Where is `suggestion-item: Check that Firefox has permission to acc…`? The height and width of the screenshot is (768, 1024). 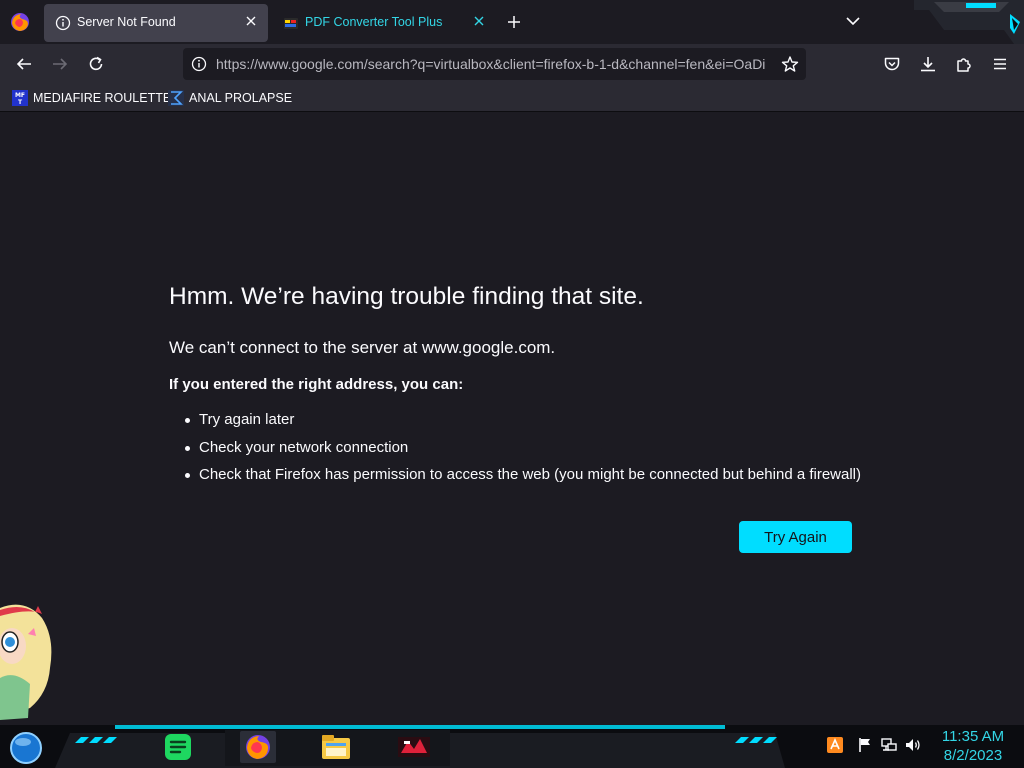 suggestion-item: Check that Firefox has permission to acc… is located at coordinates (523, 479).